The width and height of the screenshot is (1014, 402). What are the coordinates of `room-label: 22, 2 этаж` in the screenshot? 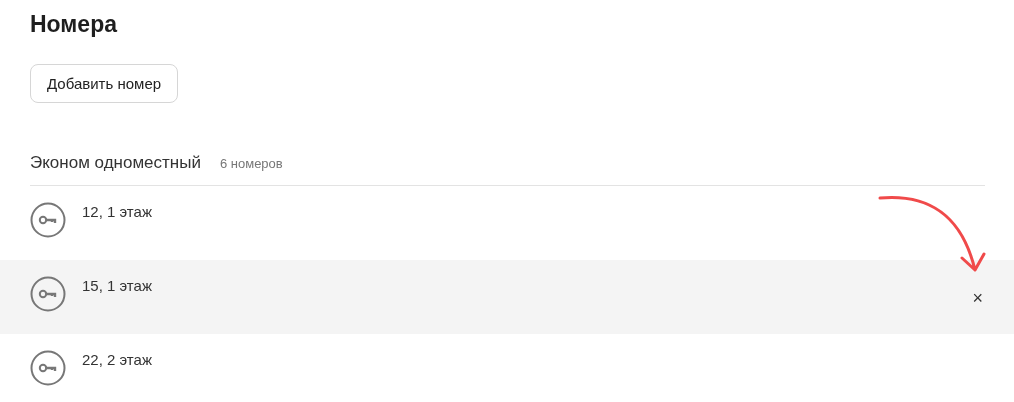 It's located at (117, 360).